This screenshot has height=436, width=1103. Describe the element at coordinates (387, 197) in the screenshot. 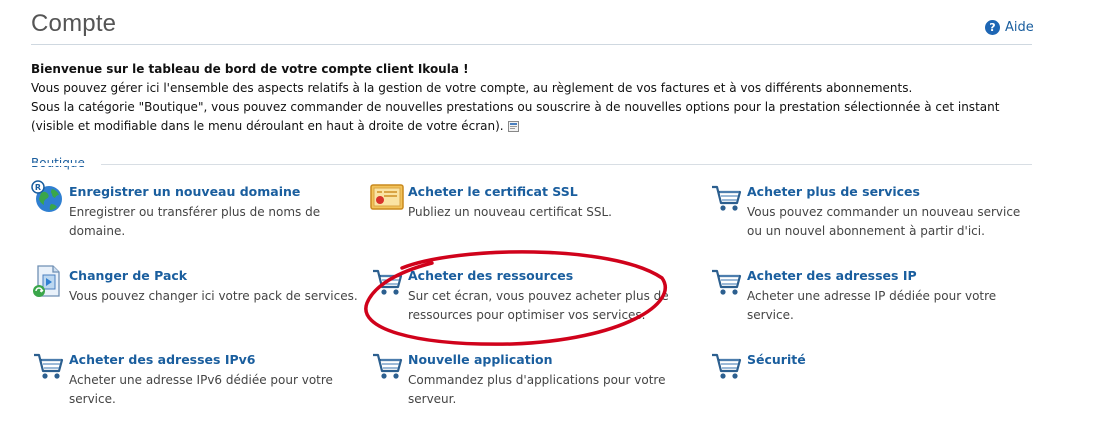

I see `certificate-icon` at that location.